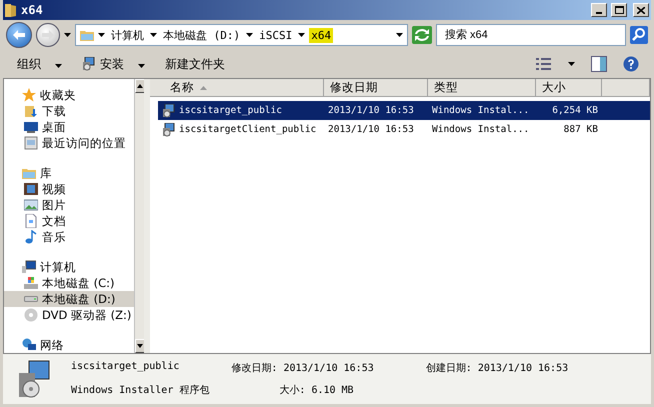 The height and width of the screenshot is (407, 654). What do you see at coordinates (113, 64) in the screenshot?
I see `install-button: 安装` at bounding box center [113, 64].